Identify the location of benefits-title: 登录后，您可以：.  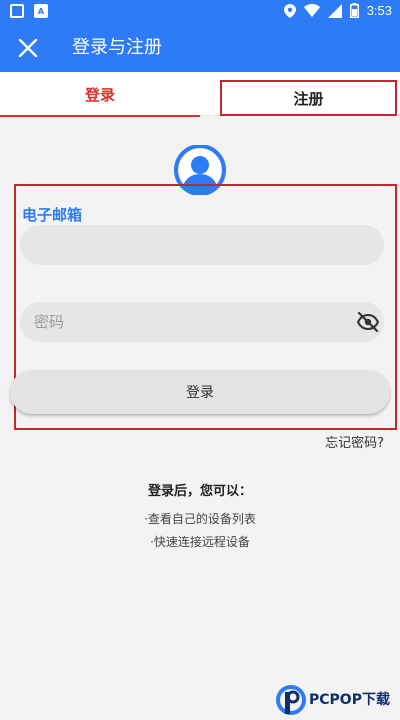
(199, 491).